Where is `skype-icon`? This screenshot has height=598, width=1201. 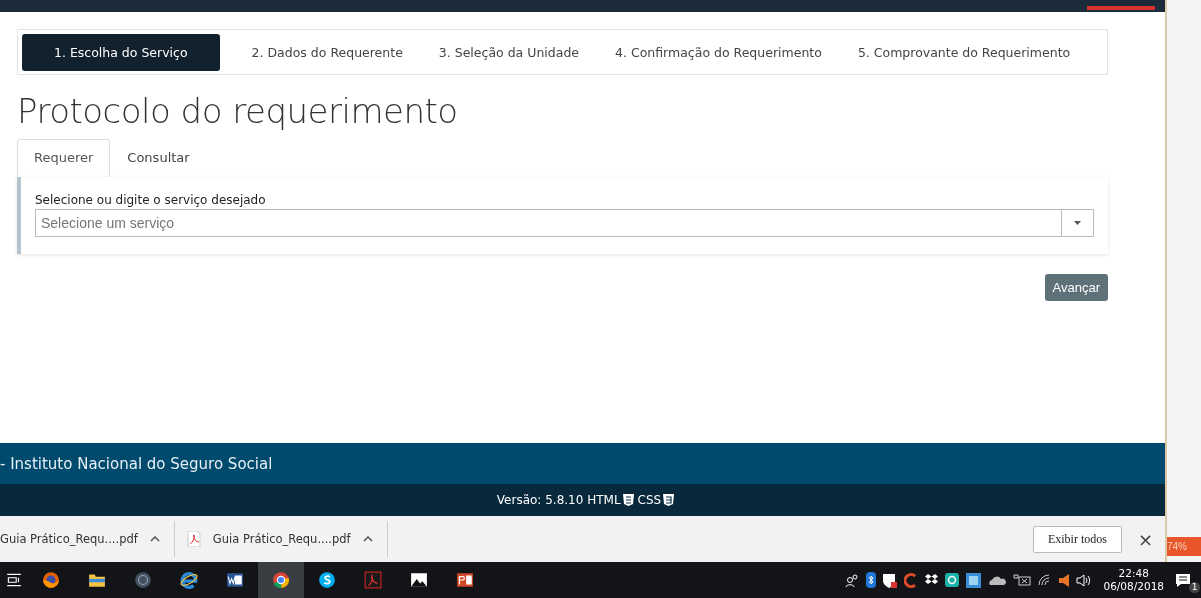
skype-icon is located at coordinates (327, 580).